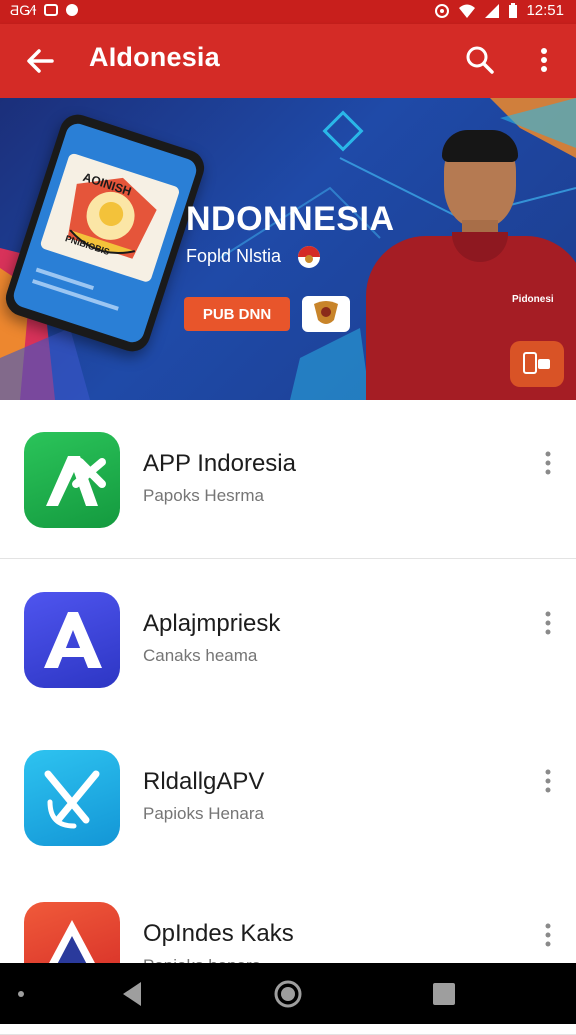  Describe the element at coordinates (234, 256) in the screenshot. I see `banner-subtitle: Fopld Nlstia` at that location.